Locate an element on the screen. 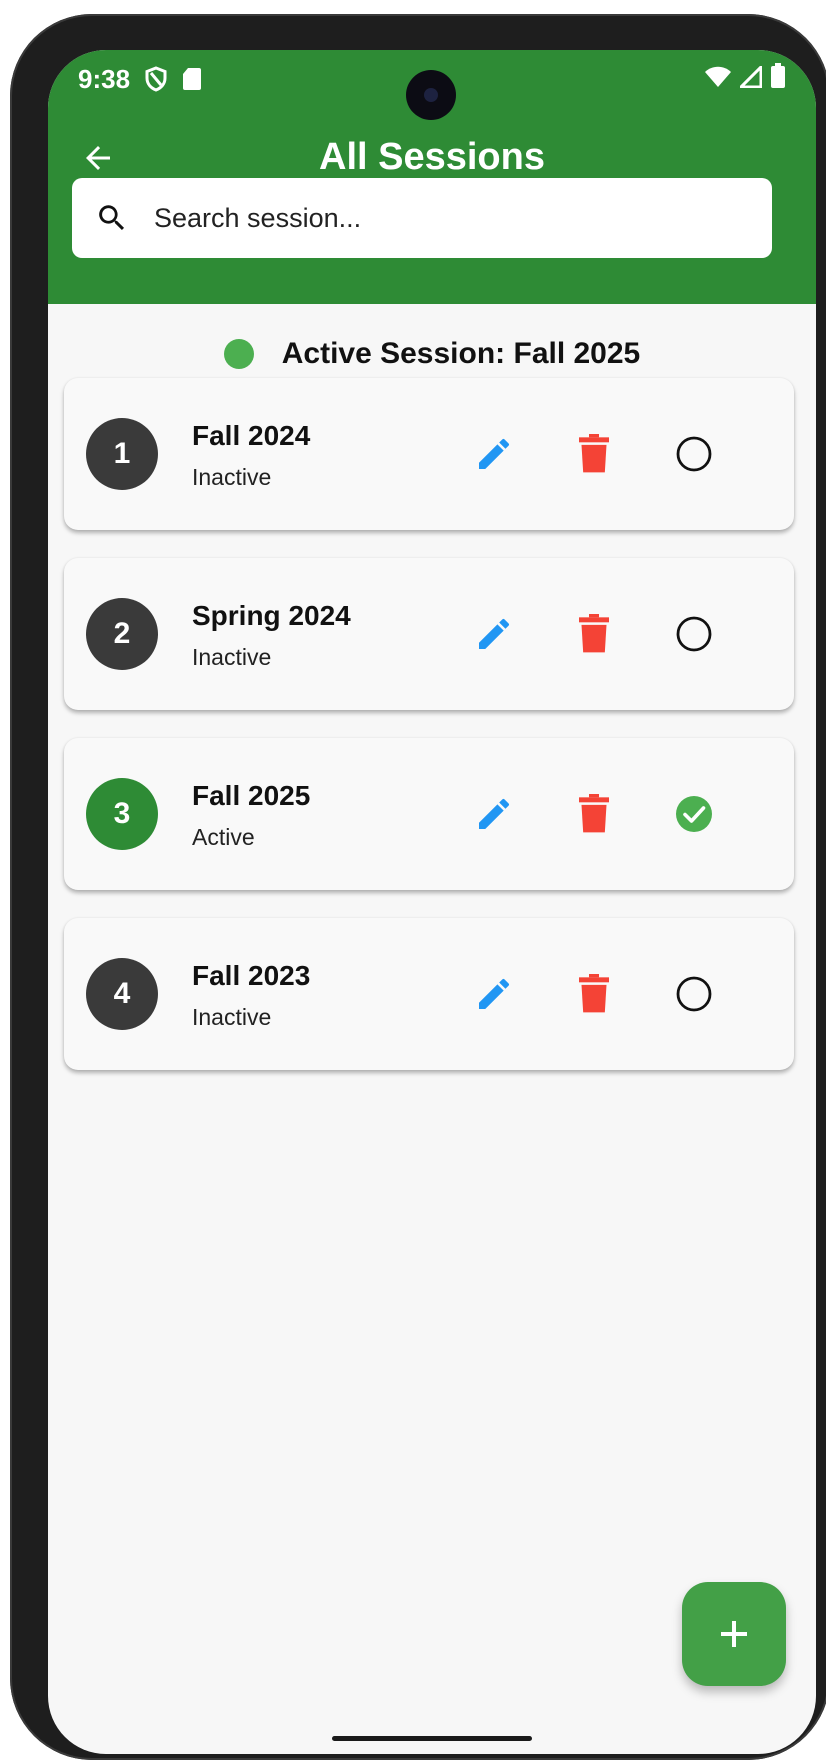 This screenshot has height=1760, width=826. plus-icon is located at coordinates (734, 1634).